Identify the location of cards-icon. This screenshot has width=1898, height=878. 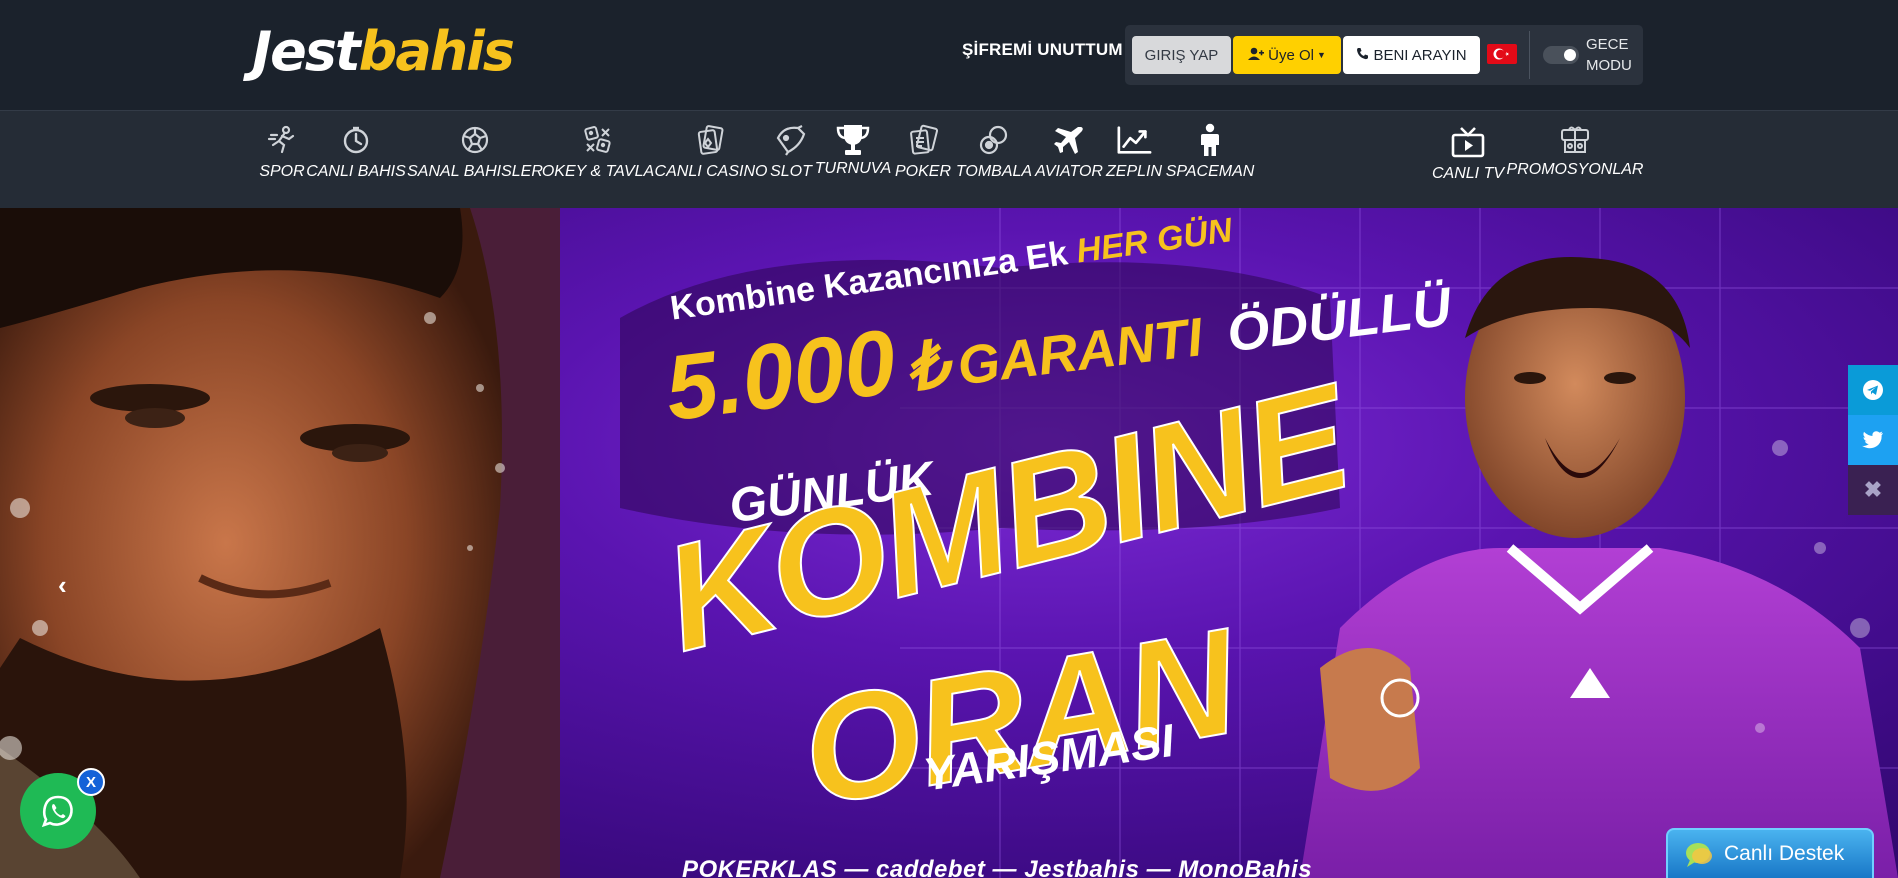
(711, 140).